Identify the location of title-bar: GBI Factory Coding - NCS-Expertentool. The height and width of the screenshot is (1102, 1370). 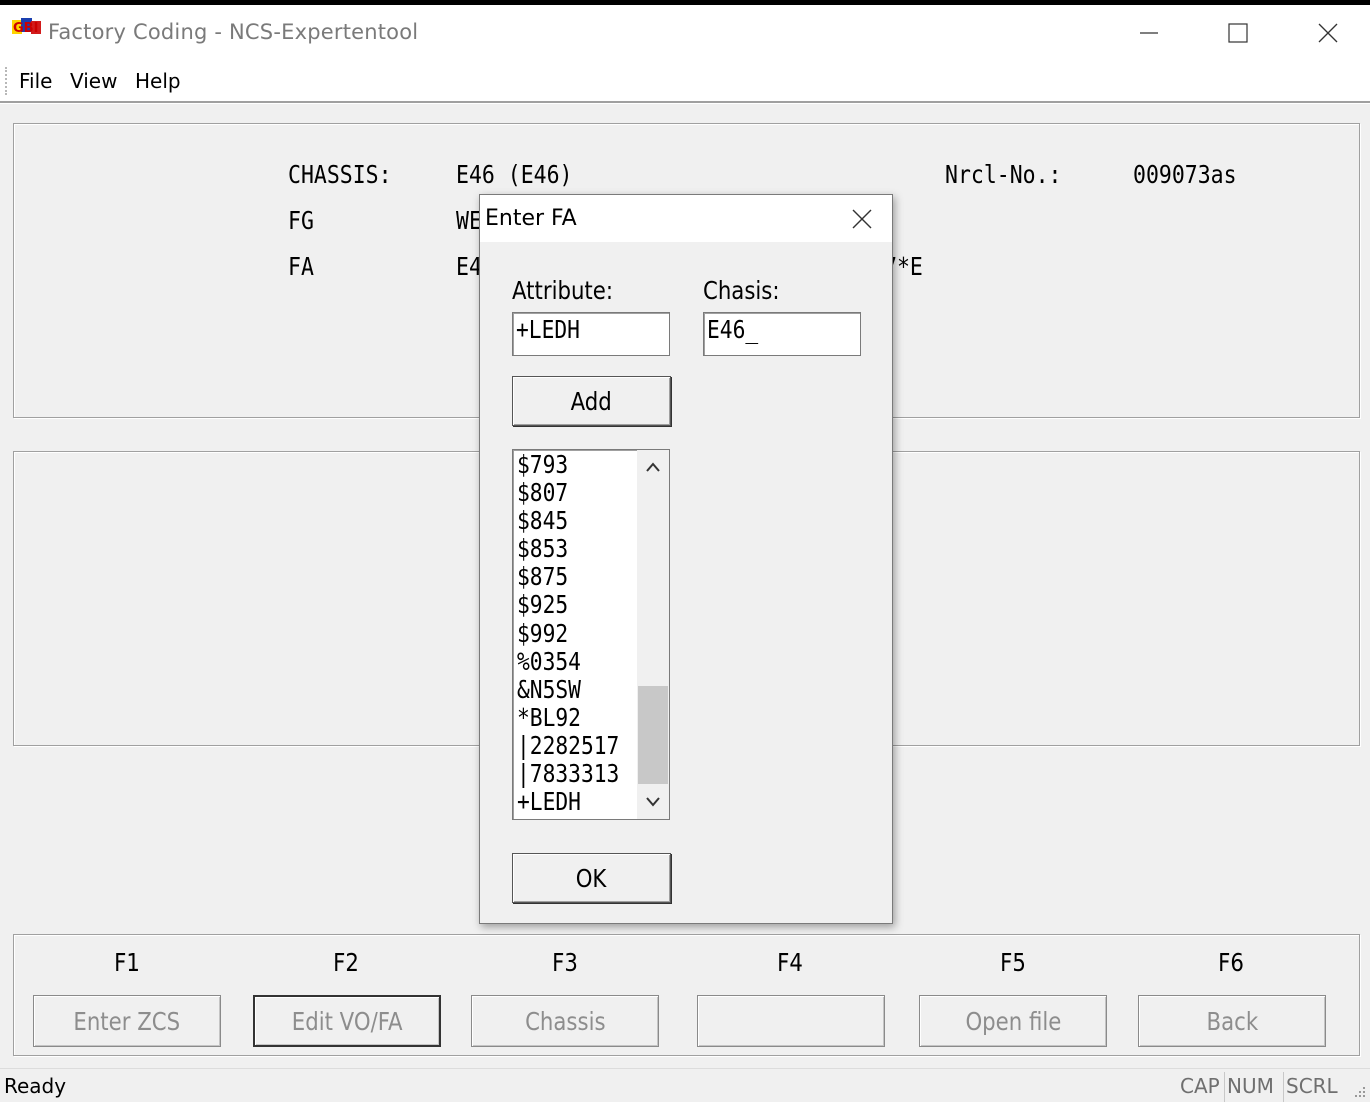
(685, 33).